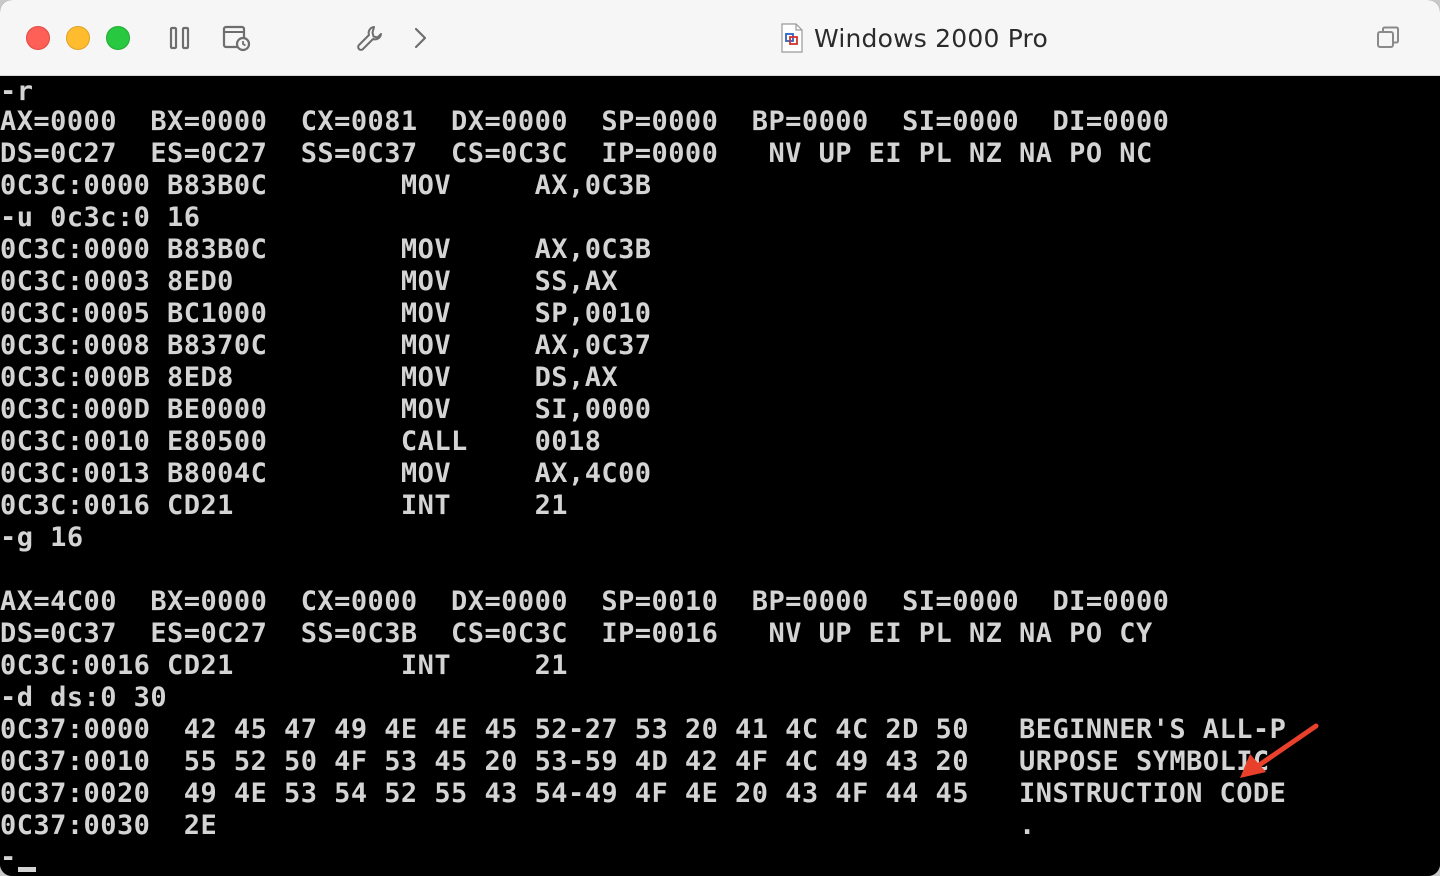 Image resolution: width=1440 pixels, height=876 pixels. Describe the element at coordinates (309, 281) in the screenshot. I see `console-line: 0C3C:0003 8ED0 MOV SS,AX` at that location.